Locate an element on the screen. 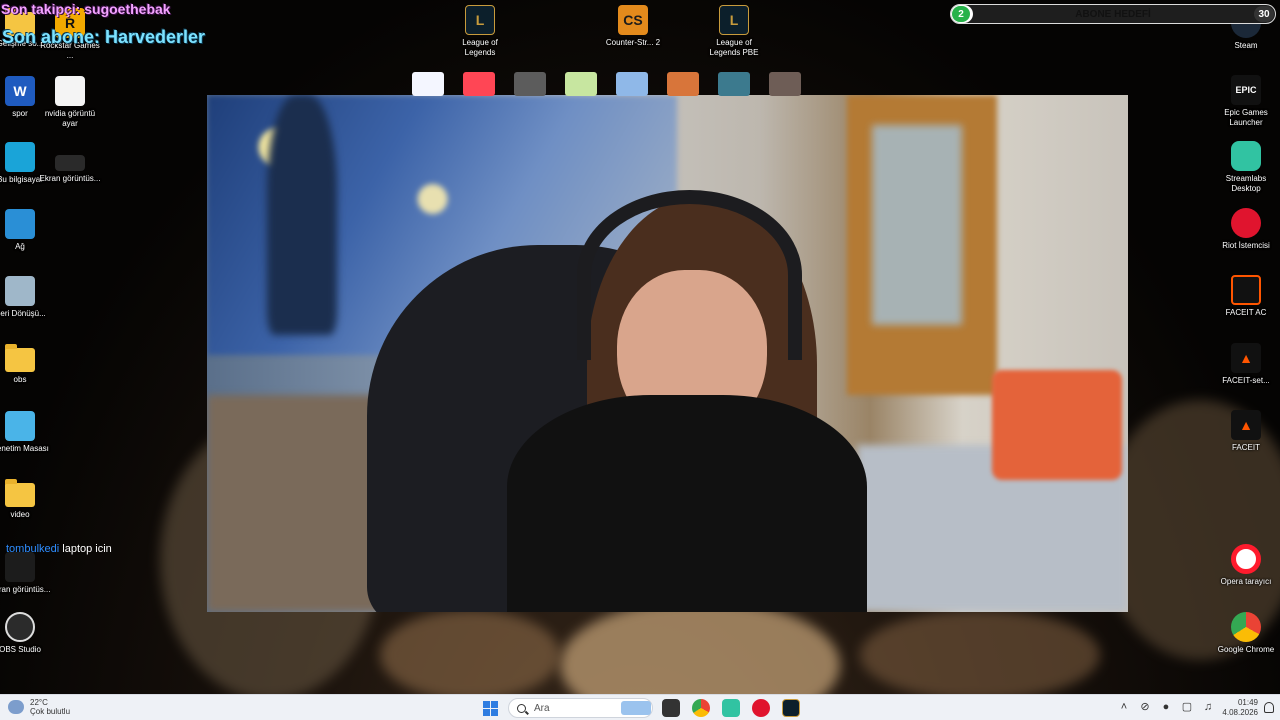 Image resolution: width=1280 pixels, height=720 pixels. chevron-up-icon: ˄ is located at coordinates (1124, 707).